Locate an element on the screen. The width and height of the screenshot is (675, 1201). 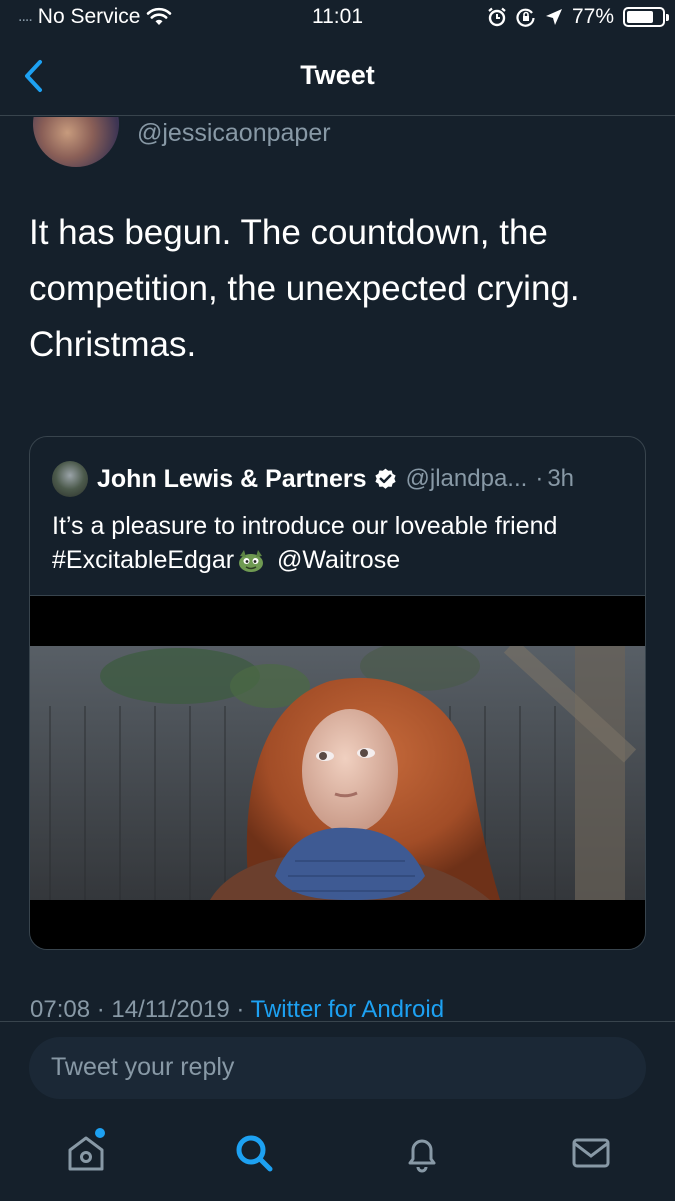
quoted-avatar is located at coordinates (70, 479).